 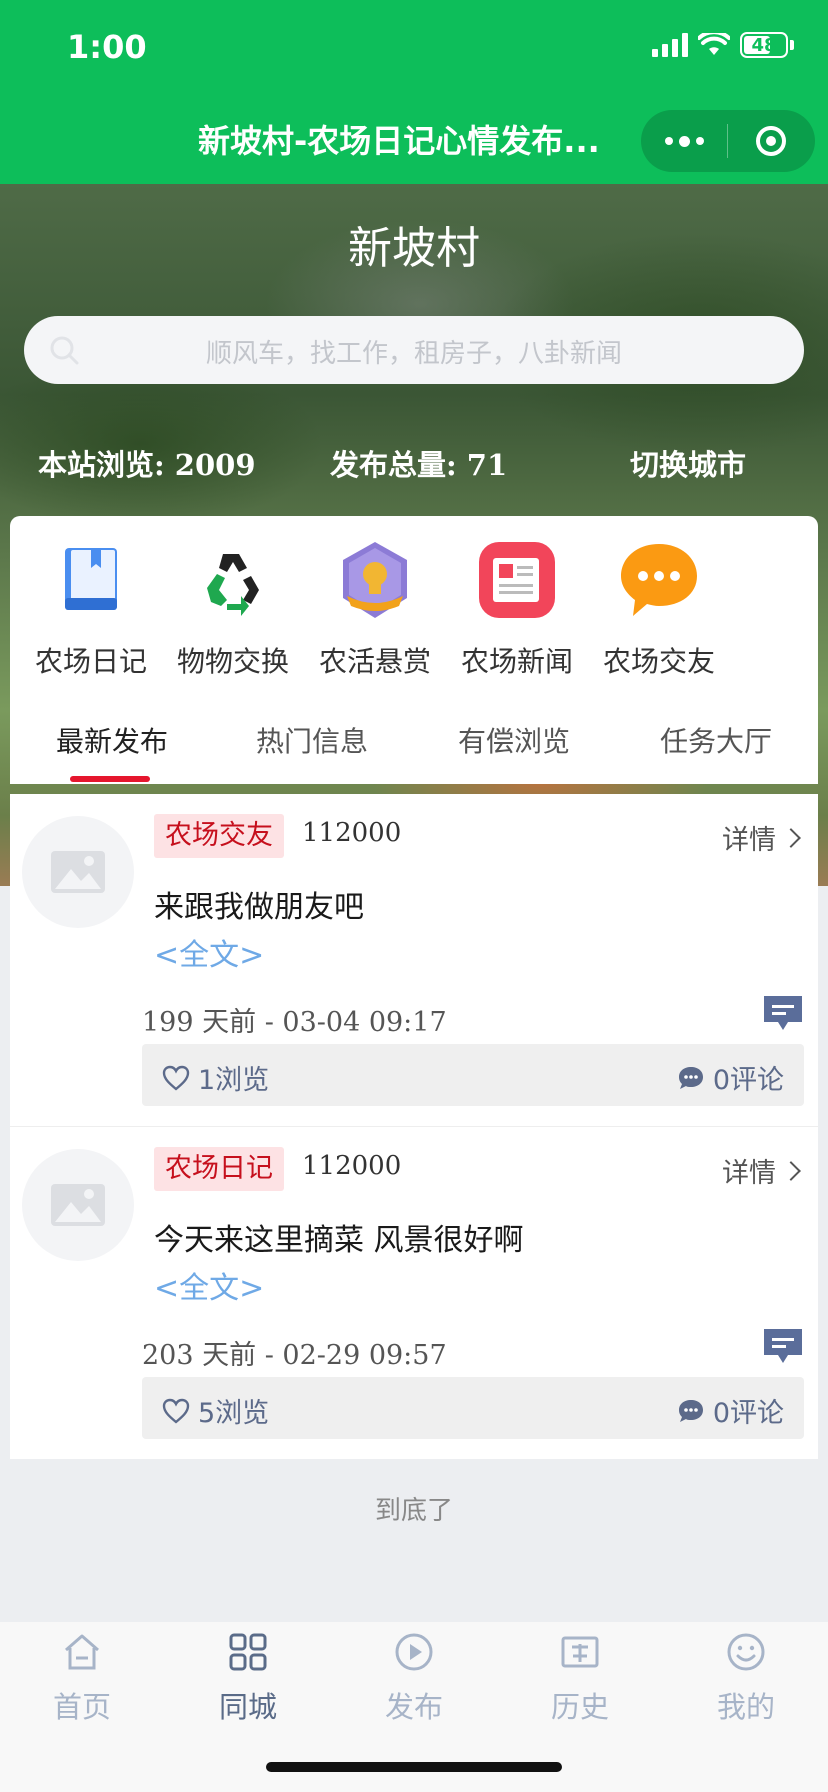 I want to click on tabbar-item-mine: 我的, so click(x=746, y=1679).